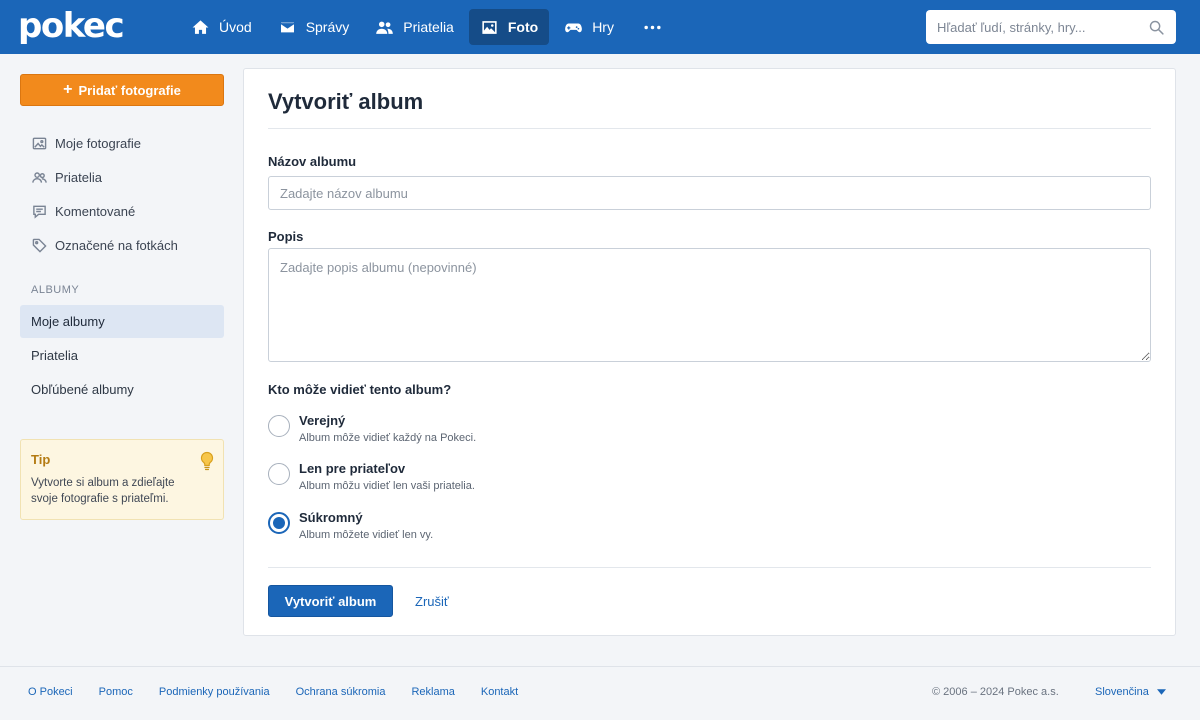  I want to click on language-selector: Slovenčina, so click(1130, 692).